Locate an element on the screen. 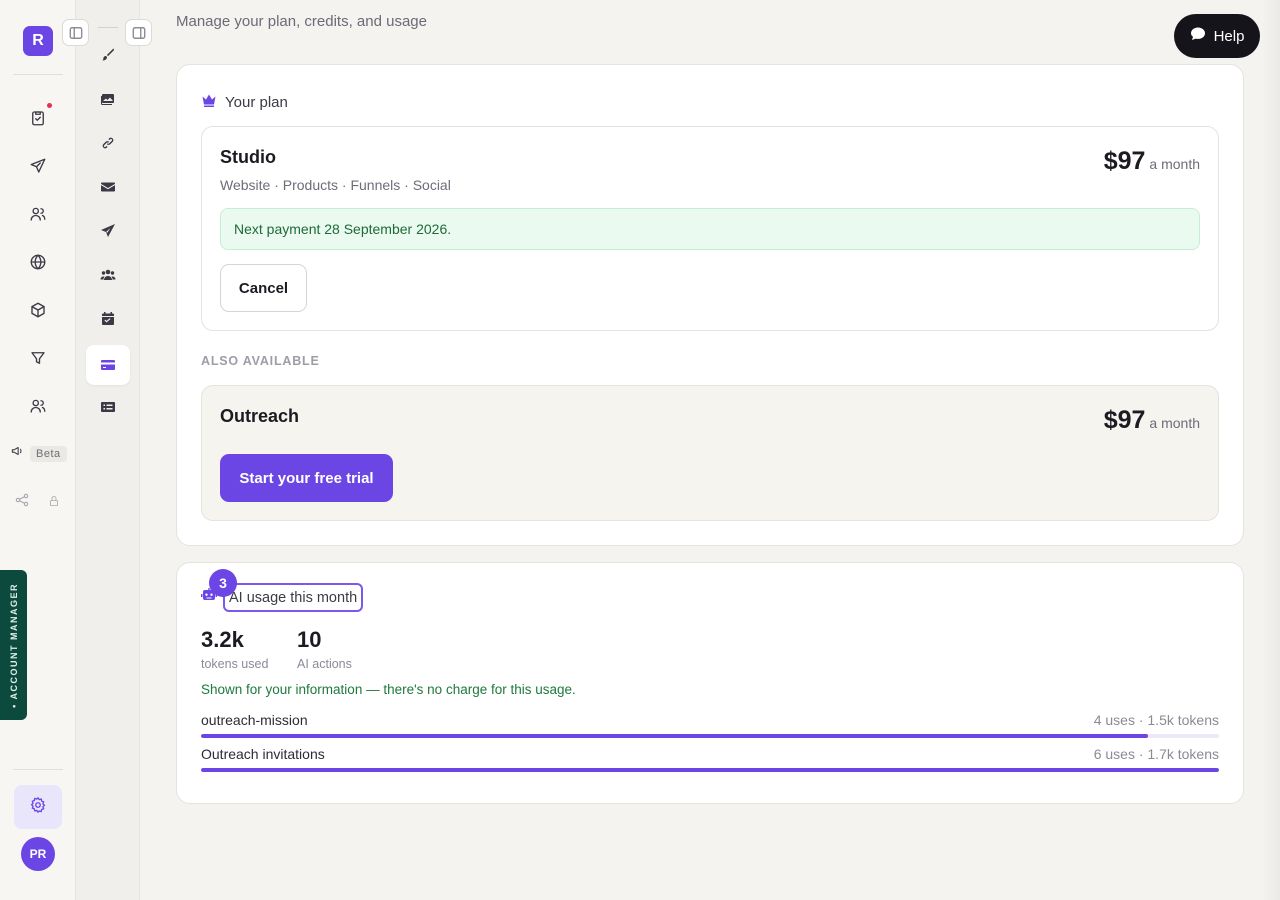  usage-section-title: AI usage this month is located at coordinates (293, 597).